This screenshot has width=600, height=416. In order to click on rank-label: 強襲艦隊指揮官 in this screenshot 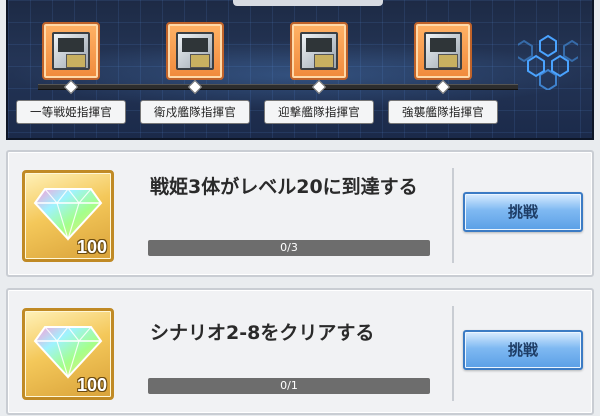, I will do `click(443, 112)`.